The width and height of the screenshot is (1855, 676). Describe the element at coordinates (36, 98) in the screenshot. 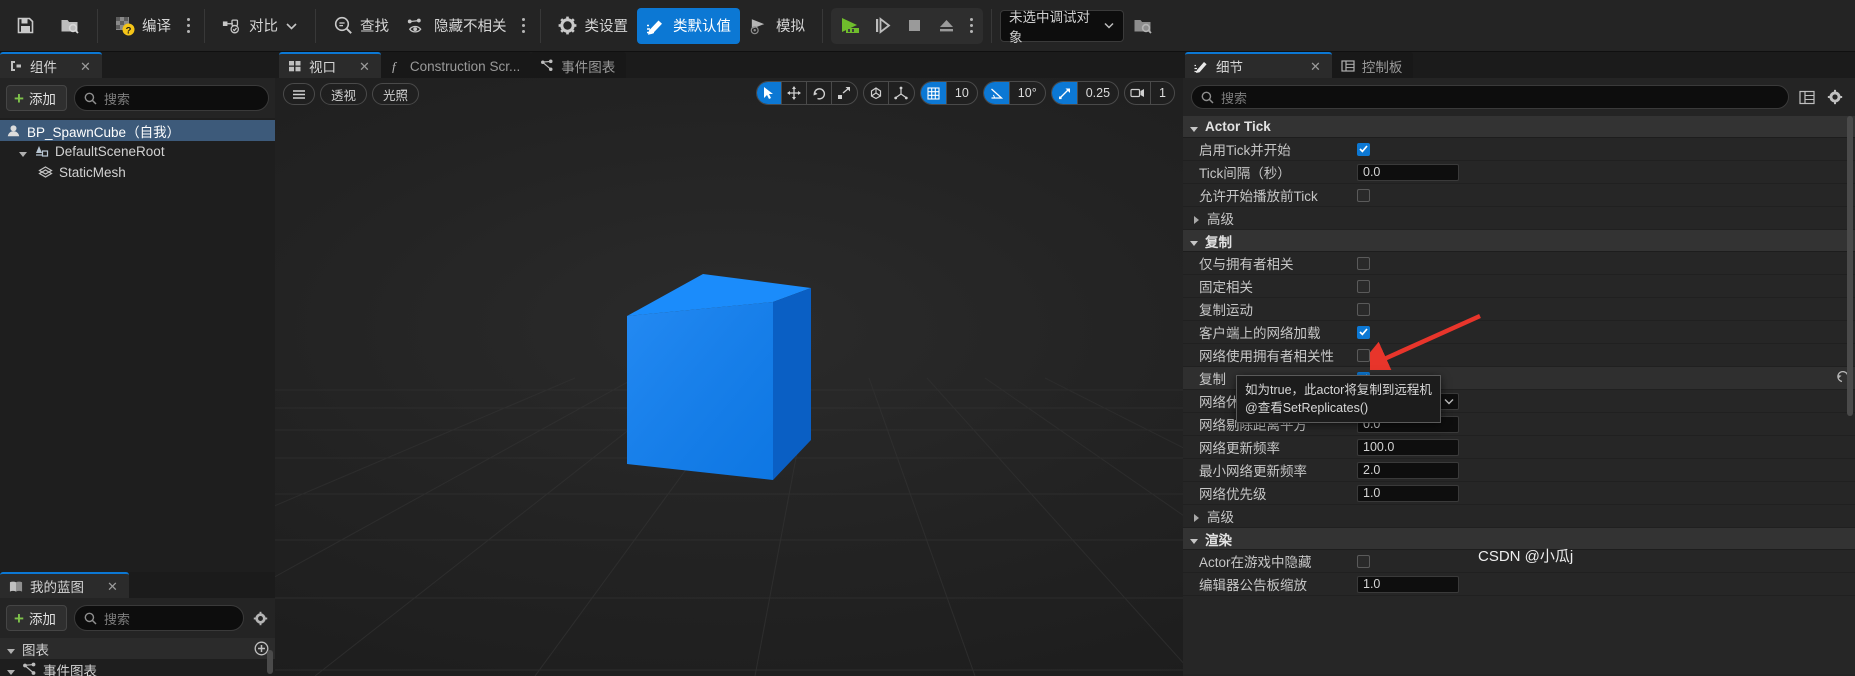

I see `add-component-button: + 添加` at that location.